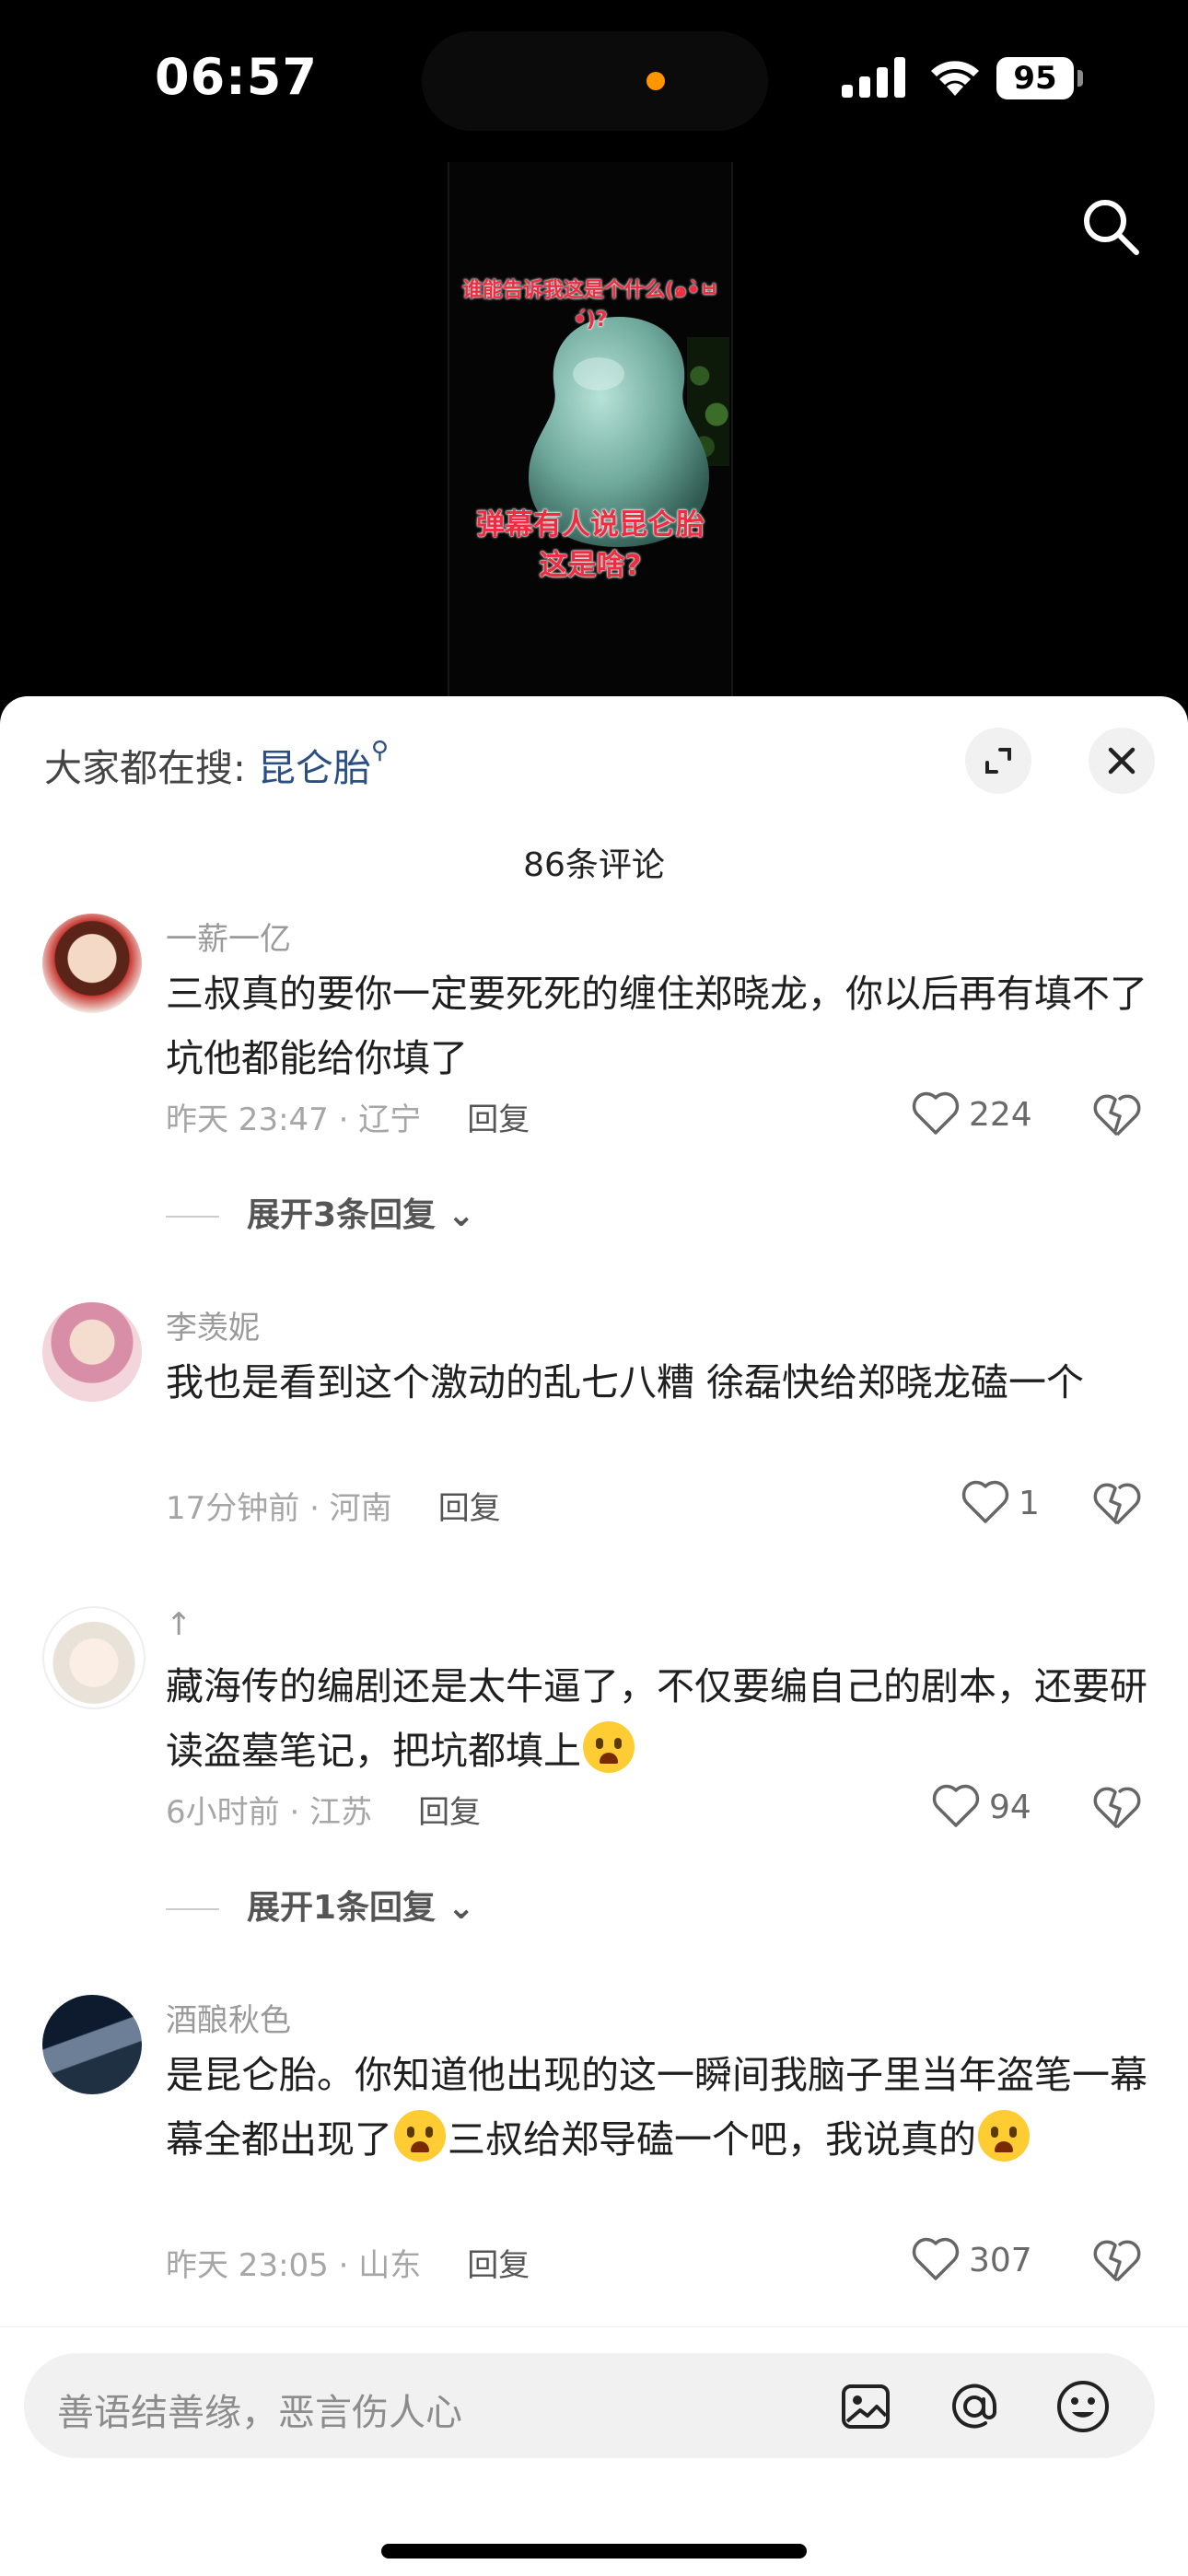  Describe the element at coordinates (1035, 78) in the screenshot. I see `battery-level: 95` at that location.